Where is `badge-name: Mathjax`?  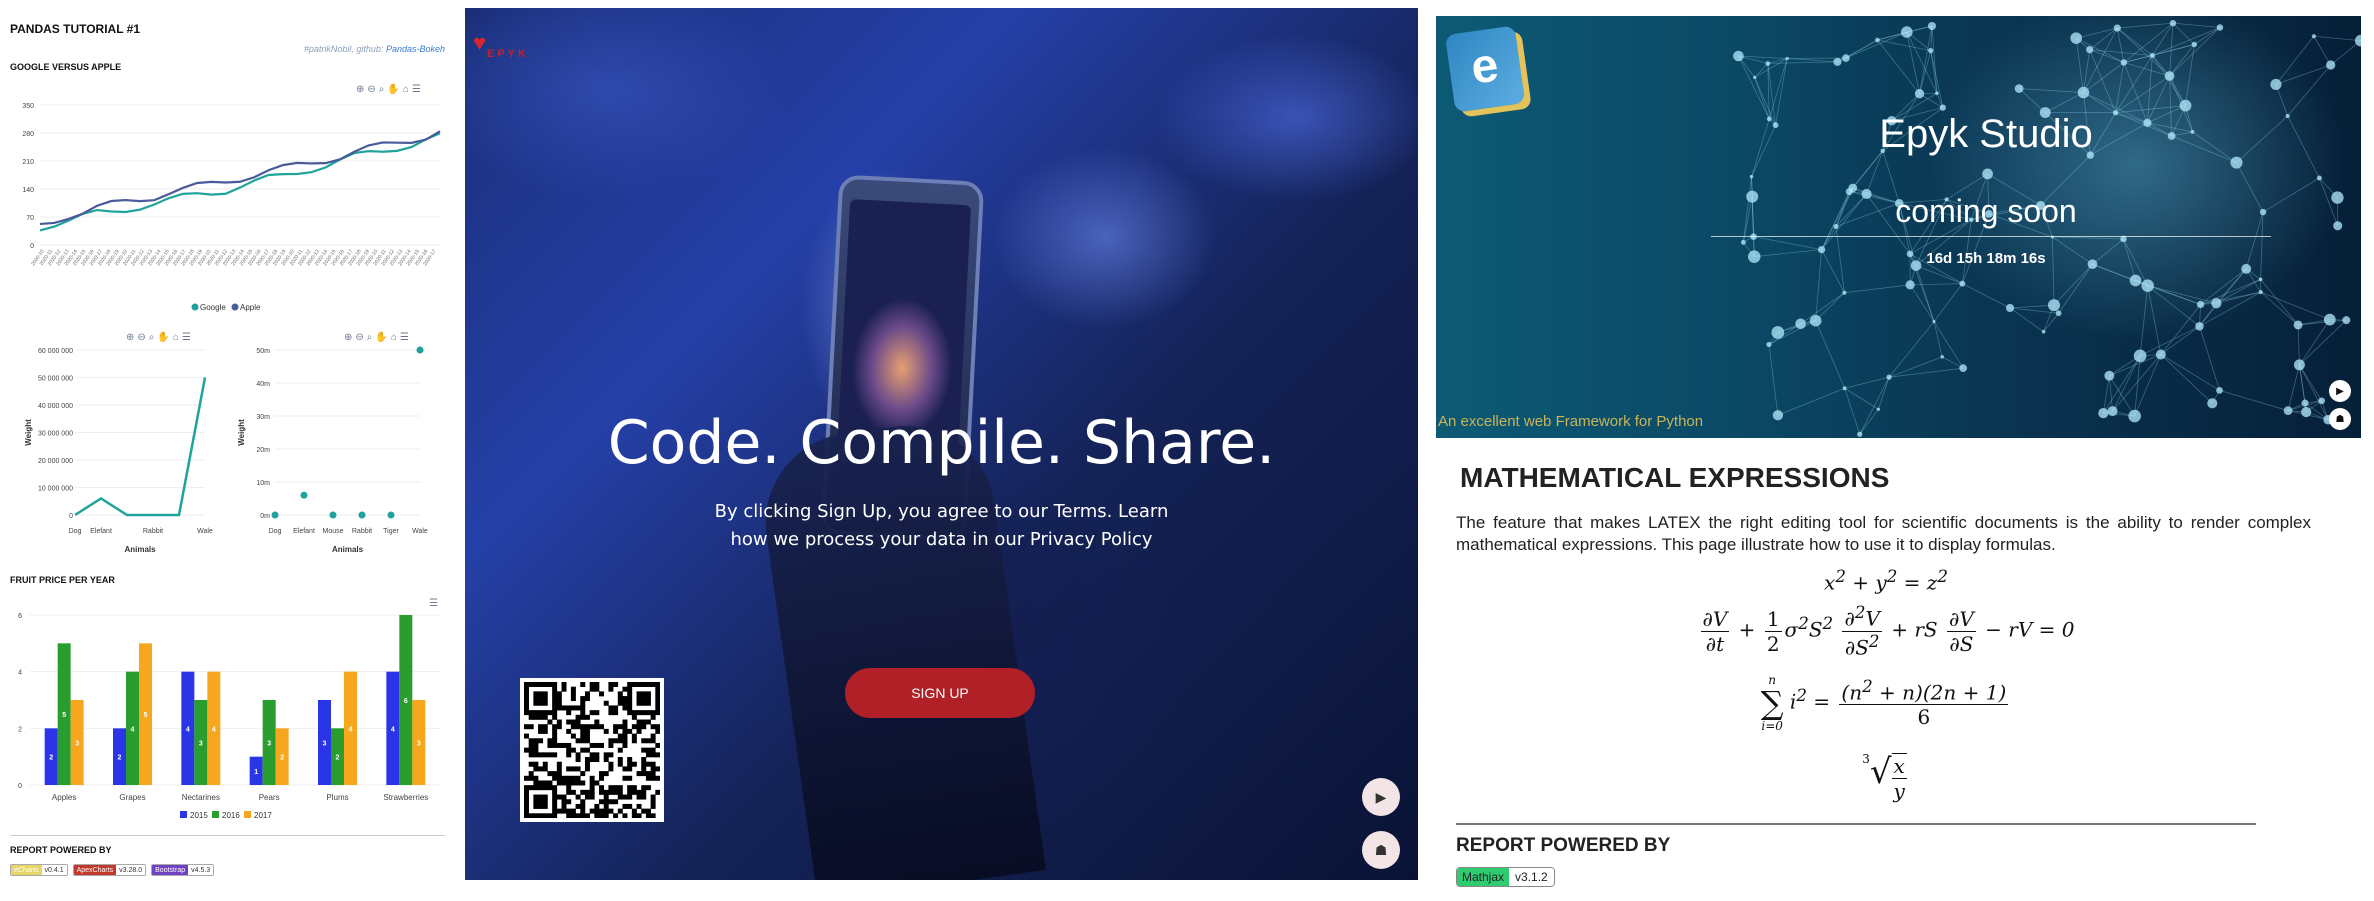
badge-name: Mathjax is located at coordinates (1483, 877).